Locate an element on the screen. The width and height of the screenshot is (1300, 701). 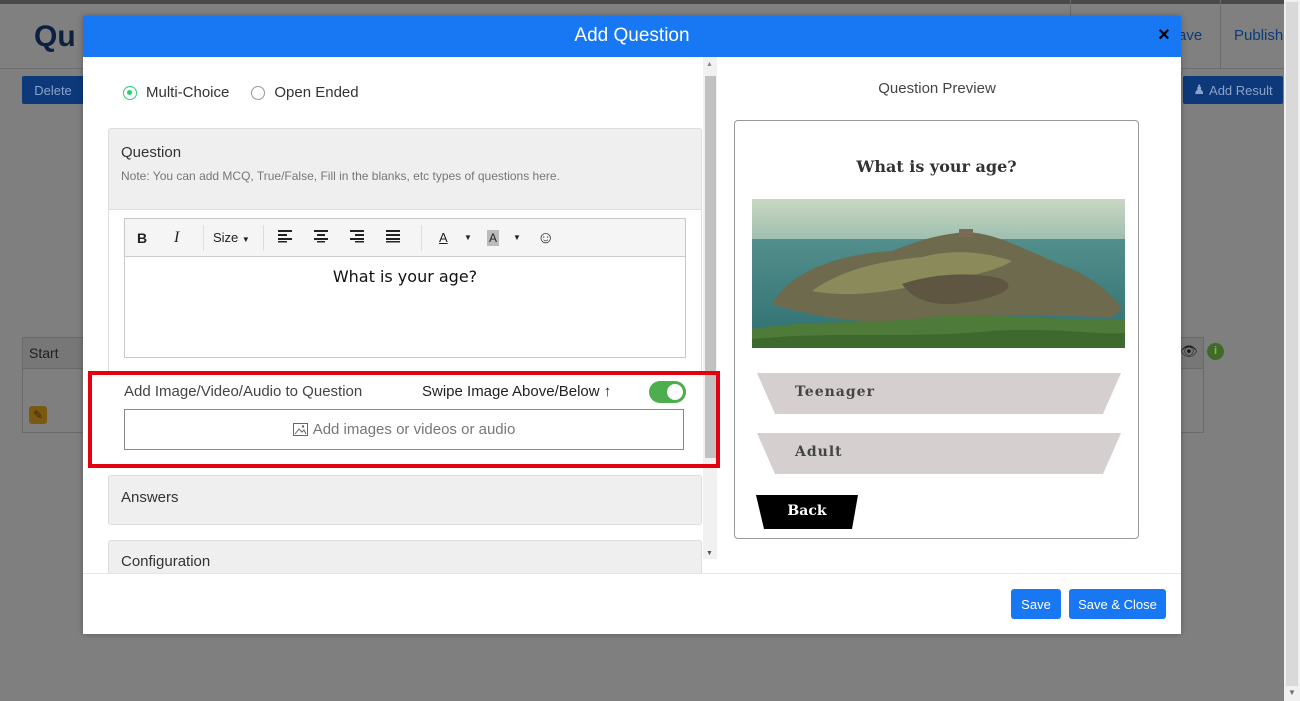
form-scrollbar: ▲ ▼ is located at coordinates (710, 308).